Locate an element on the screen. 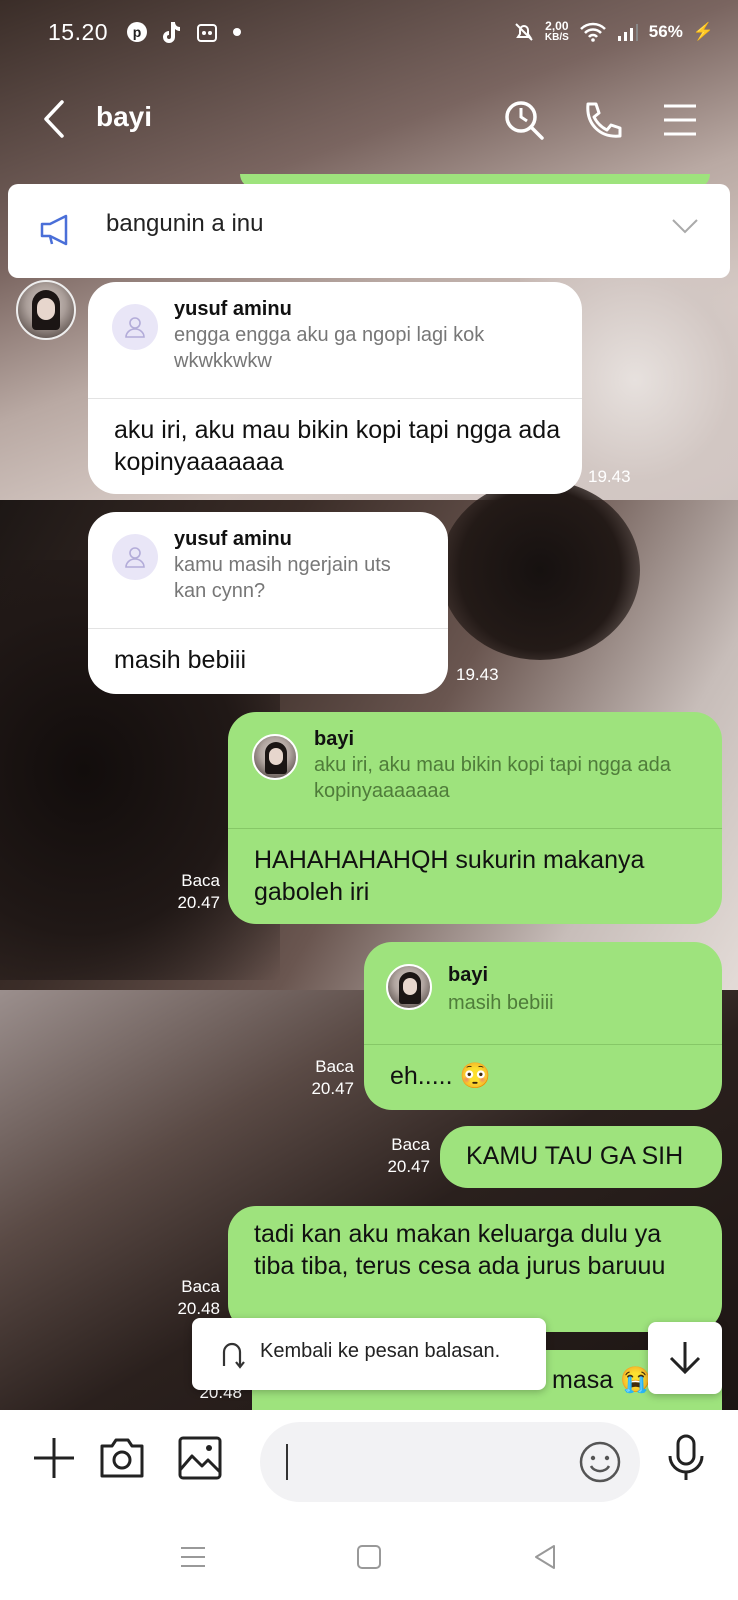 This screenshot has width=738, height=1600. reply-quote: kamu masih ngerjain uts kan cynn? is located at coordinates (282, 578).